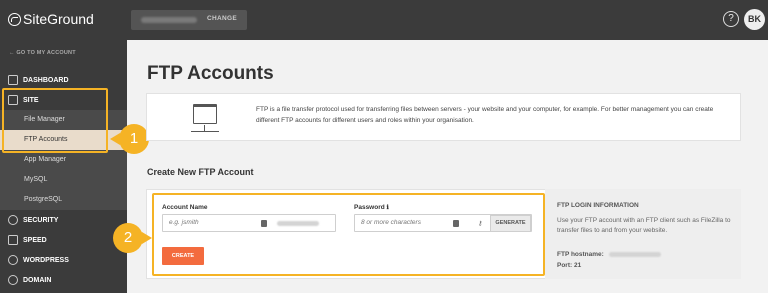  I want to click on section-title: Create New FTP Account, so click(200, 172).